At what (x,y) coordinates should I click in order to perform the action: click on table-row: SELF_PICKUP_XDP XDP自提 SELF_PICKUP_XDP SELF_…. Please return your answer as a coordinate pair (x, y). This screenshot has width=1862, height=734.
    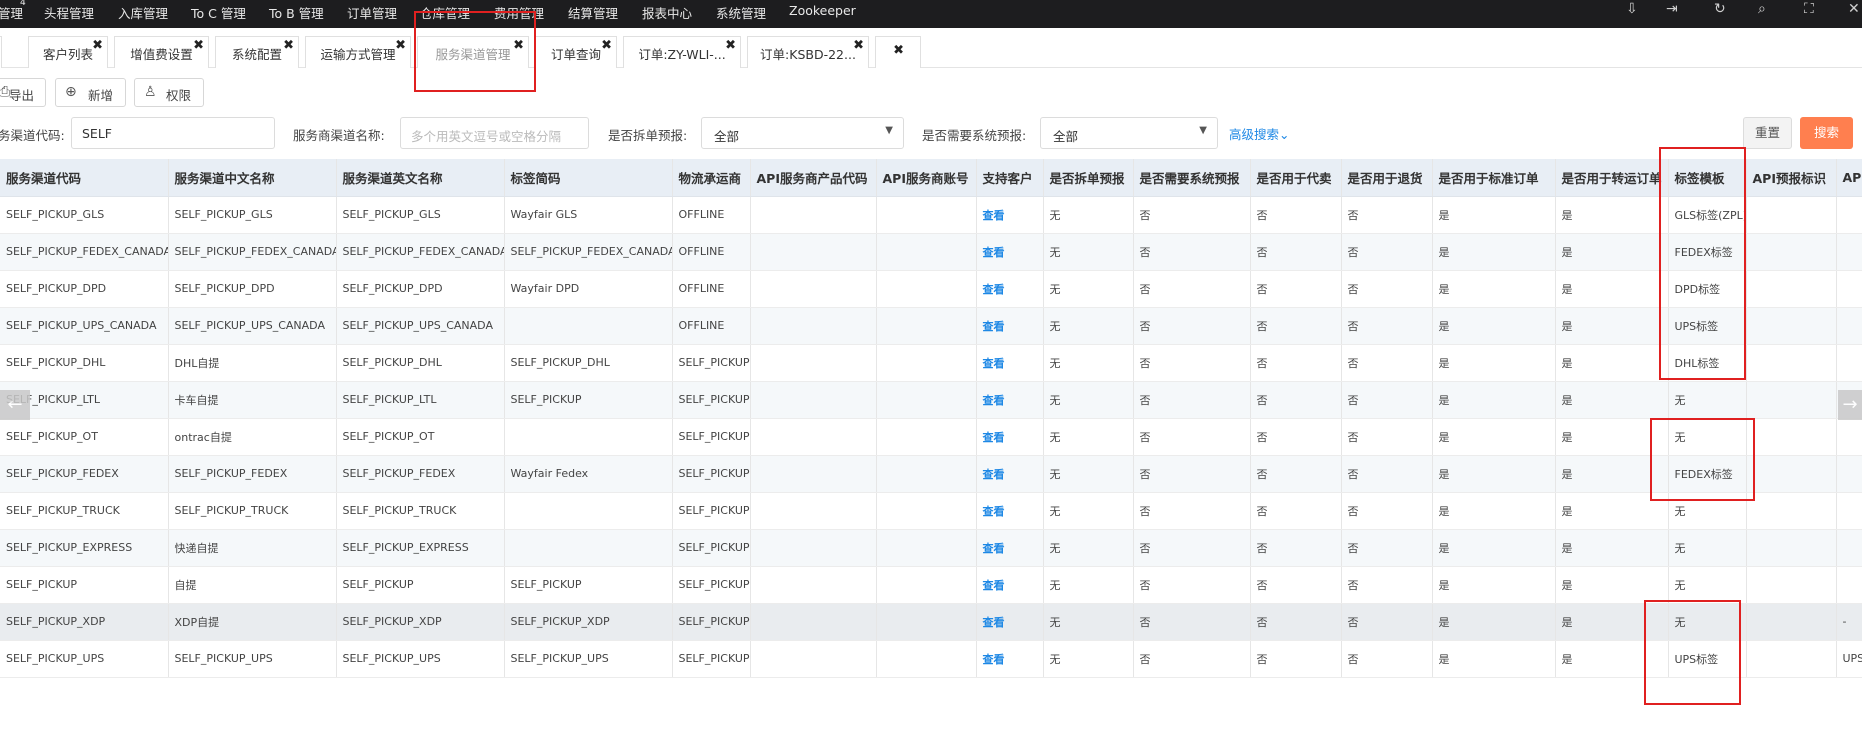
    Looking at the image, I should click on (931, 622).